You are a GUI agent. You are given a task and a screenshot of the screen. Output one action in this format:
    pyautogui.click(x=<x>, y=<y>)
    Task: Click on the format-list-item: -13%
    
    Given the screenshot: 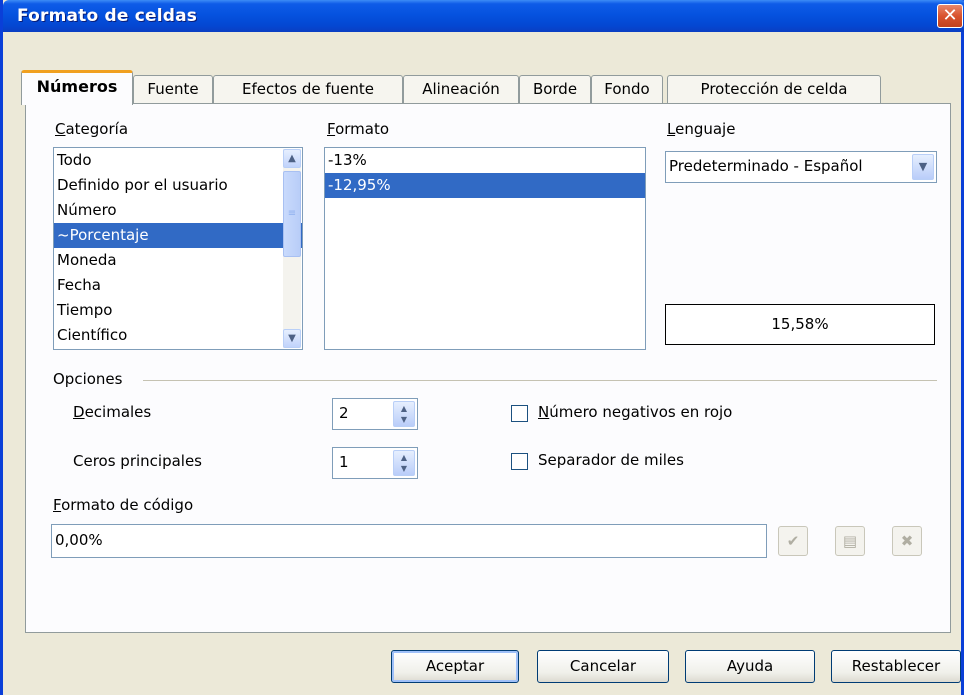 What is the action you would take?
    pyautogui.click(x=485, y=160)
    